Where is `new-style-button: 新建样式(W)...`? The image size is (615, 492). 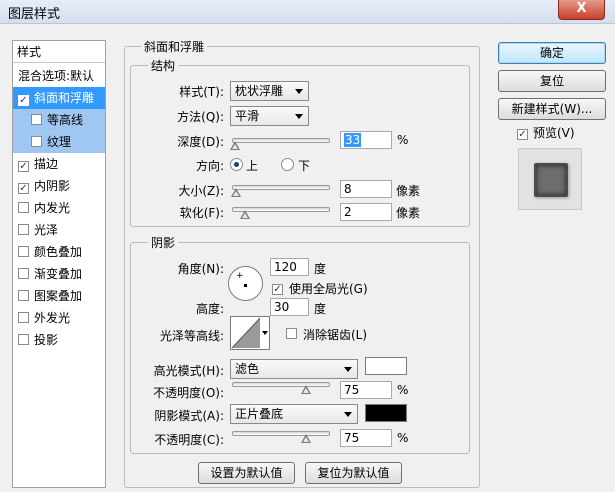 new-style-button: 新建样式(W)... is located at coordinates (552, 109).